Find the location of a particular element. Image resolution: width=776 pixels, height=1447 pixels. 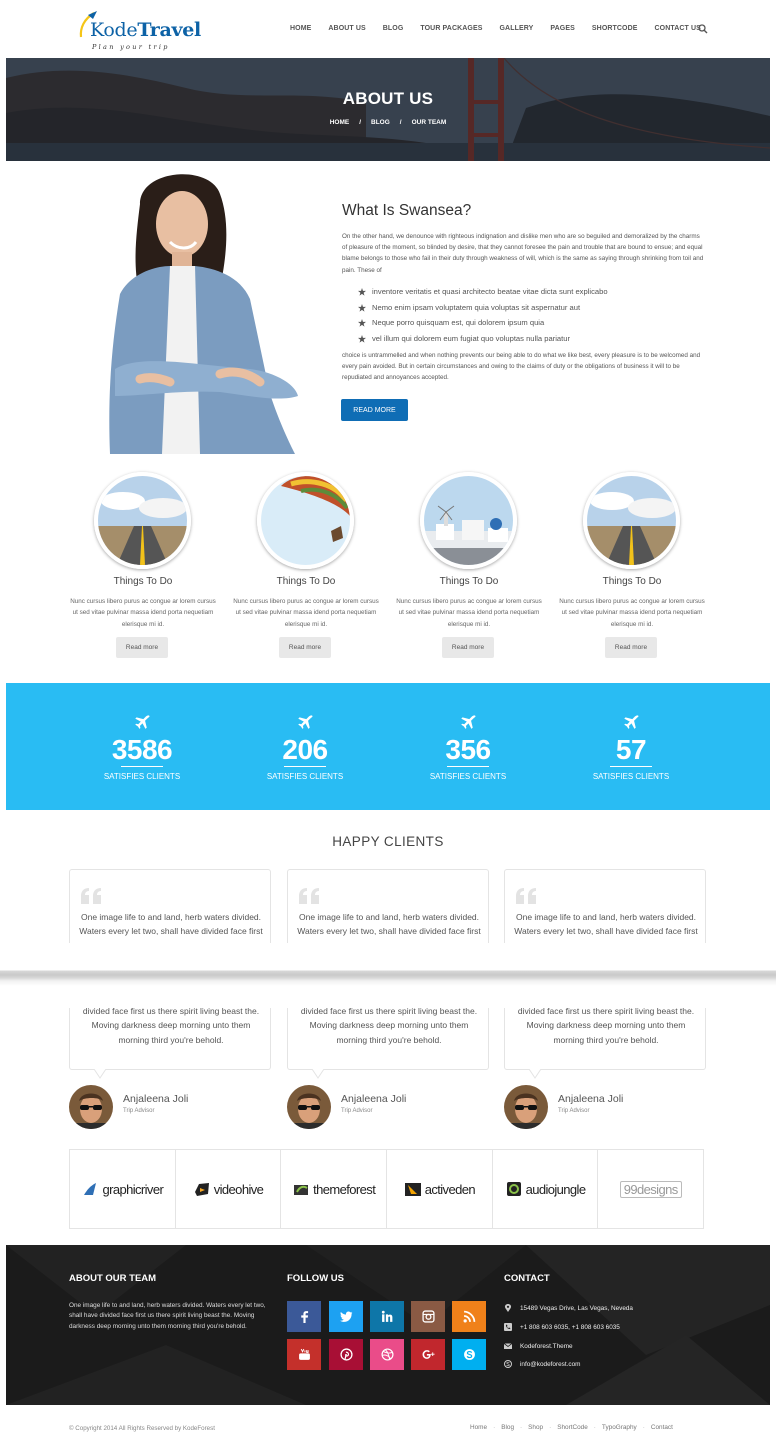

nav-about-us: ABOUT US is located at coordinates (346, 31).